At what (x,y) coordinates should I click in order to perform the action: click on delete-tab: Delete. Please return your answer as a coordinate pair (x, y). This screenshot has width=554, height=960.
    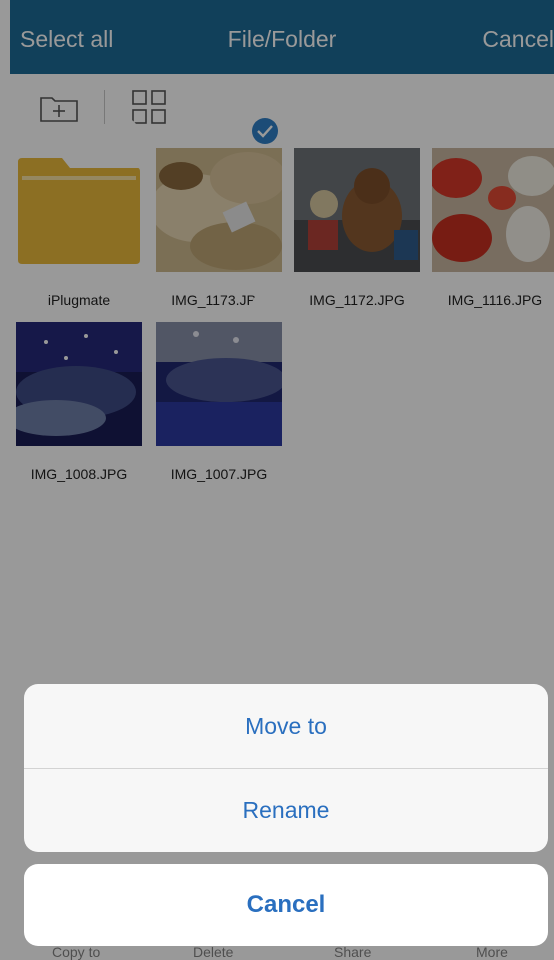
    Looking at the image, I should click on (213, 952).